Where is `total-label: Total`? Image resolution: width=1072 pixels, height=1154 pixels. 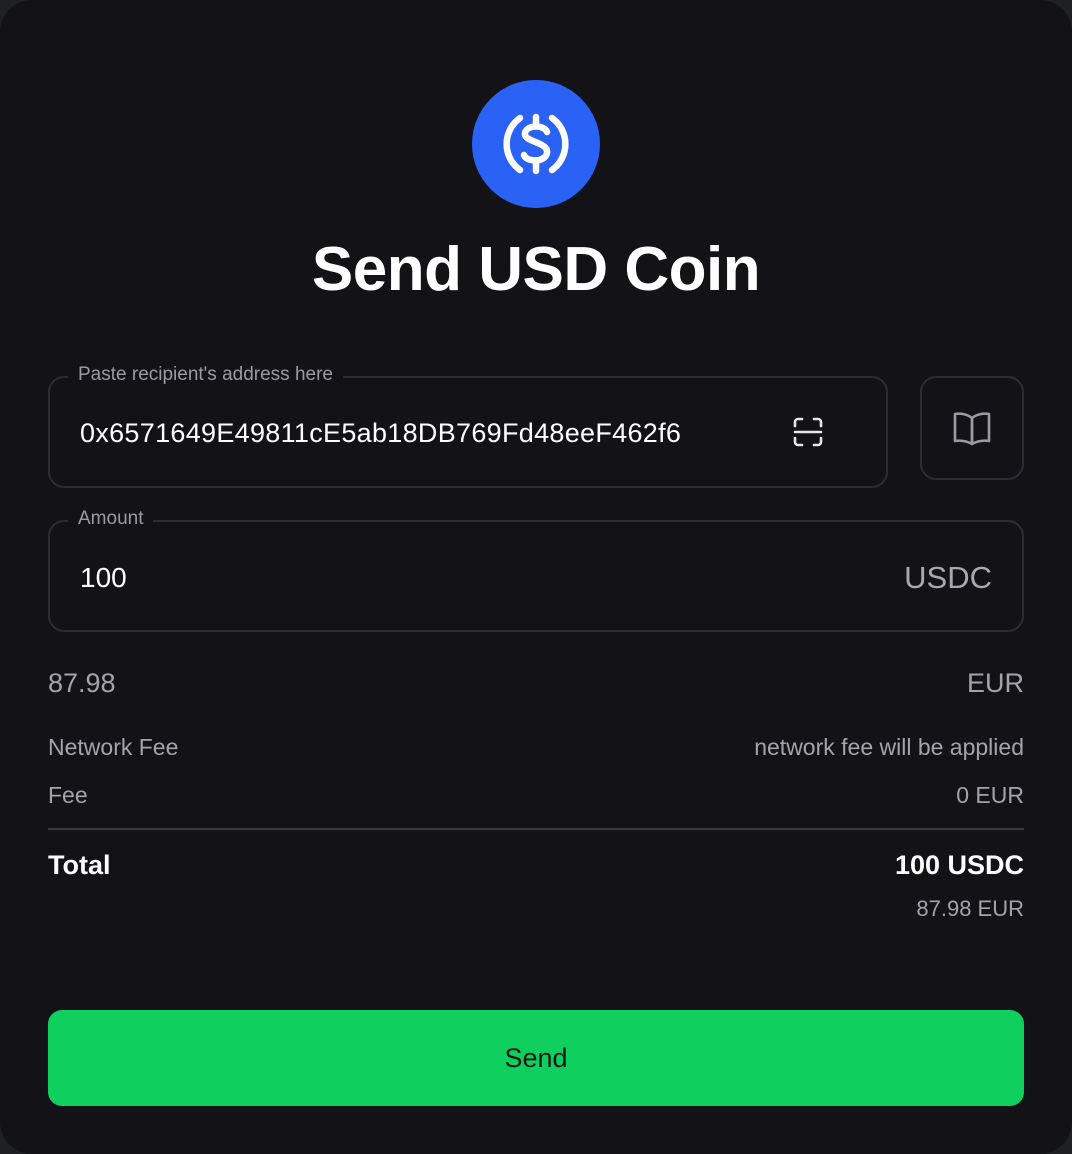
total-label: Total is located at coordinates (79, 865).